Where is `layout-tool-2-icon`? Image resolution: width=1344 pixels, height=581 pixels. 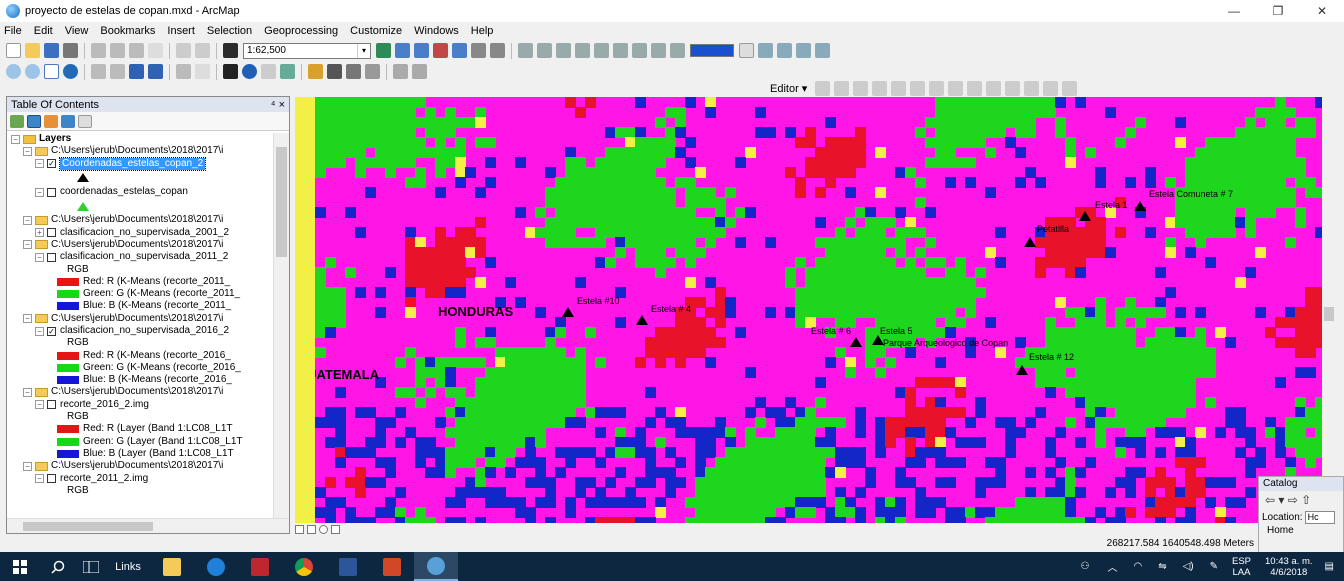
layout-tool-2-icon is located at coordinates (784, 50).